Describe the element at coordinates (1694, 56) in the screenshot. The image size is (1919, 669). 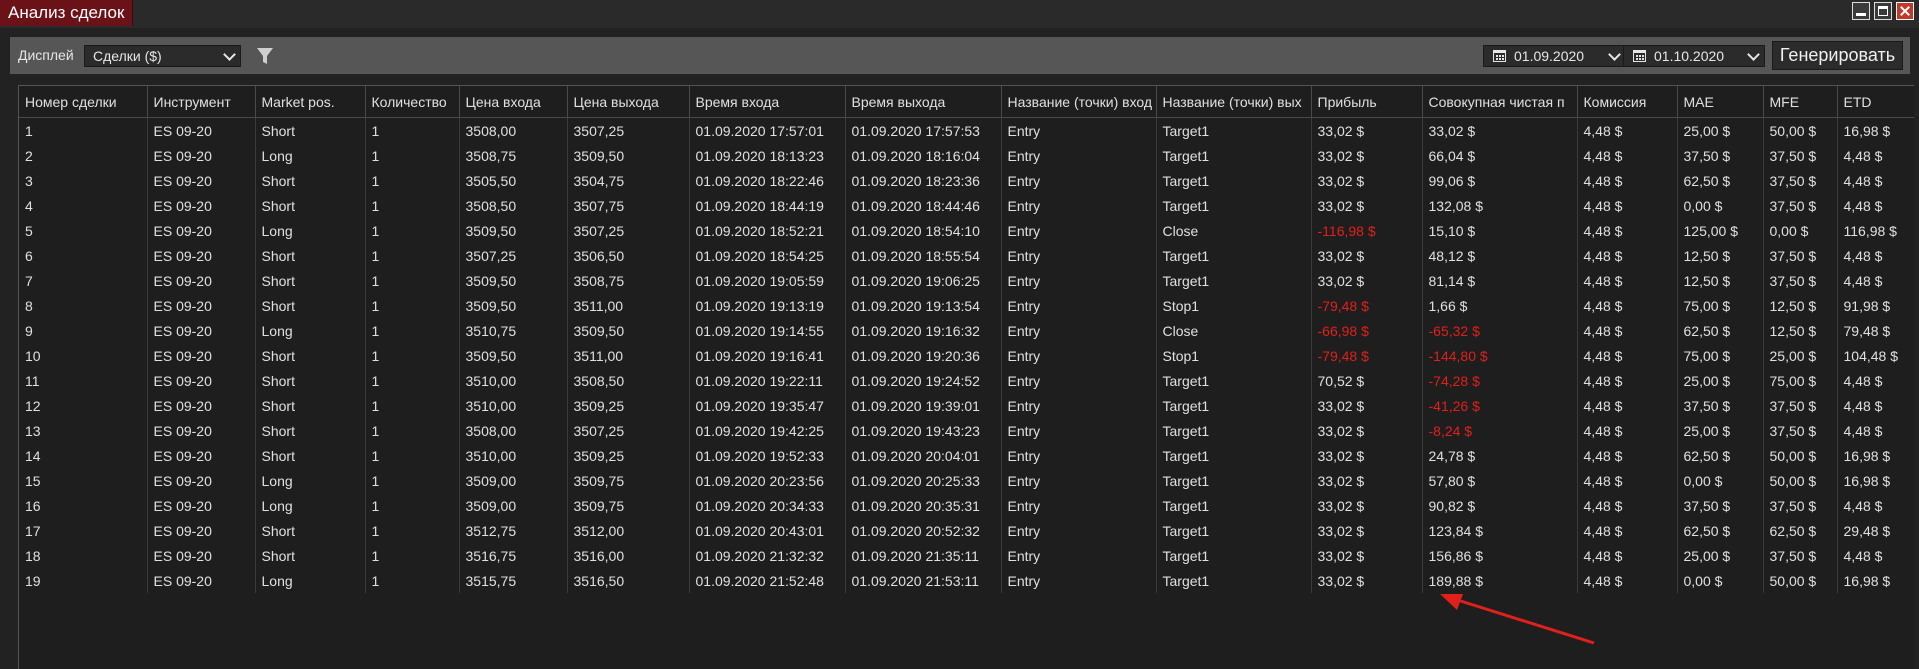
I see `date-to-picker: 01.10.2020` at that location.